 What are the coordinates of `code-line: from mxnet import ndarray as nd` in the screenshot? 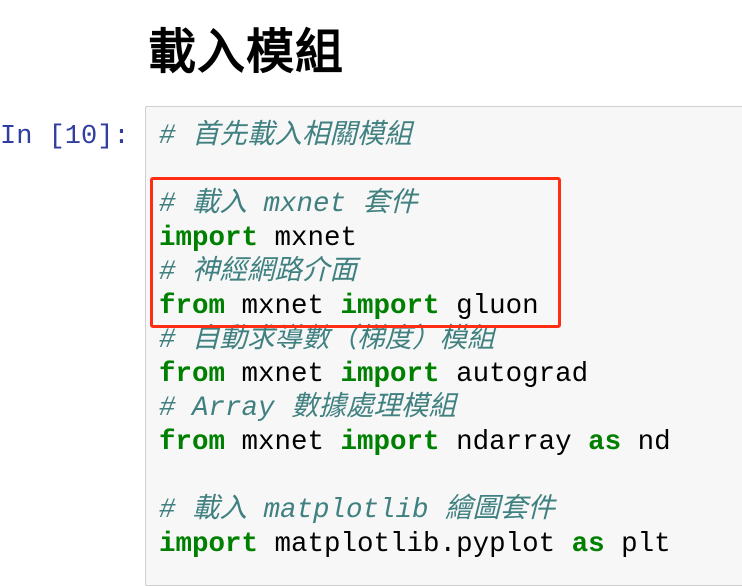 It's located at (415, 443).